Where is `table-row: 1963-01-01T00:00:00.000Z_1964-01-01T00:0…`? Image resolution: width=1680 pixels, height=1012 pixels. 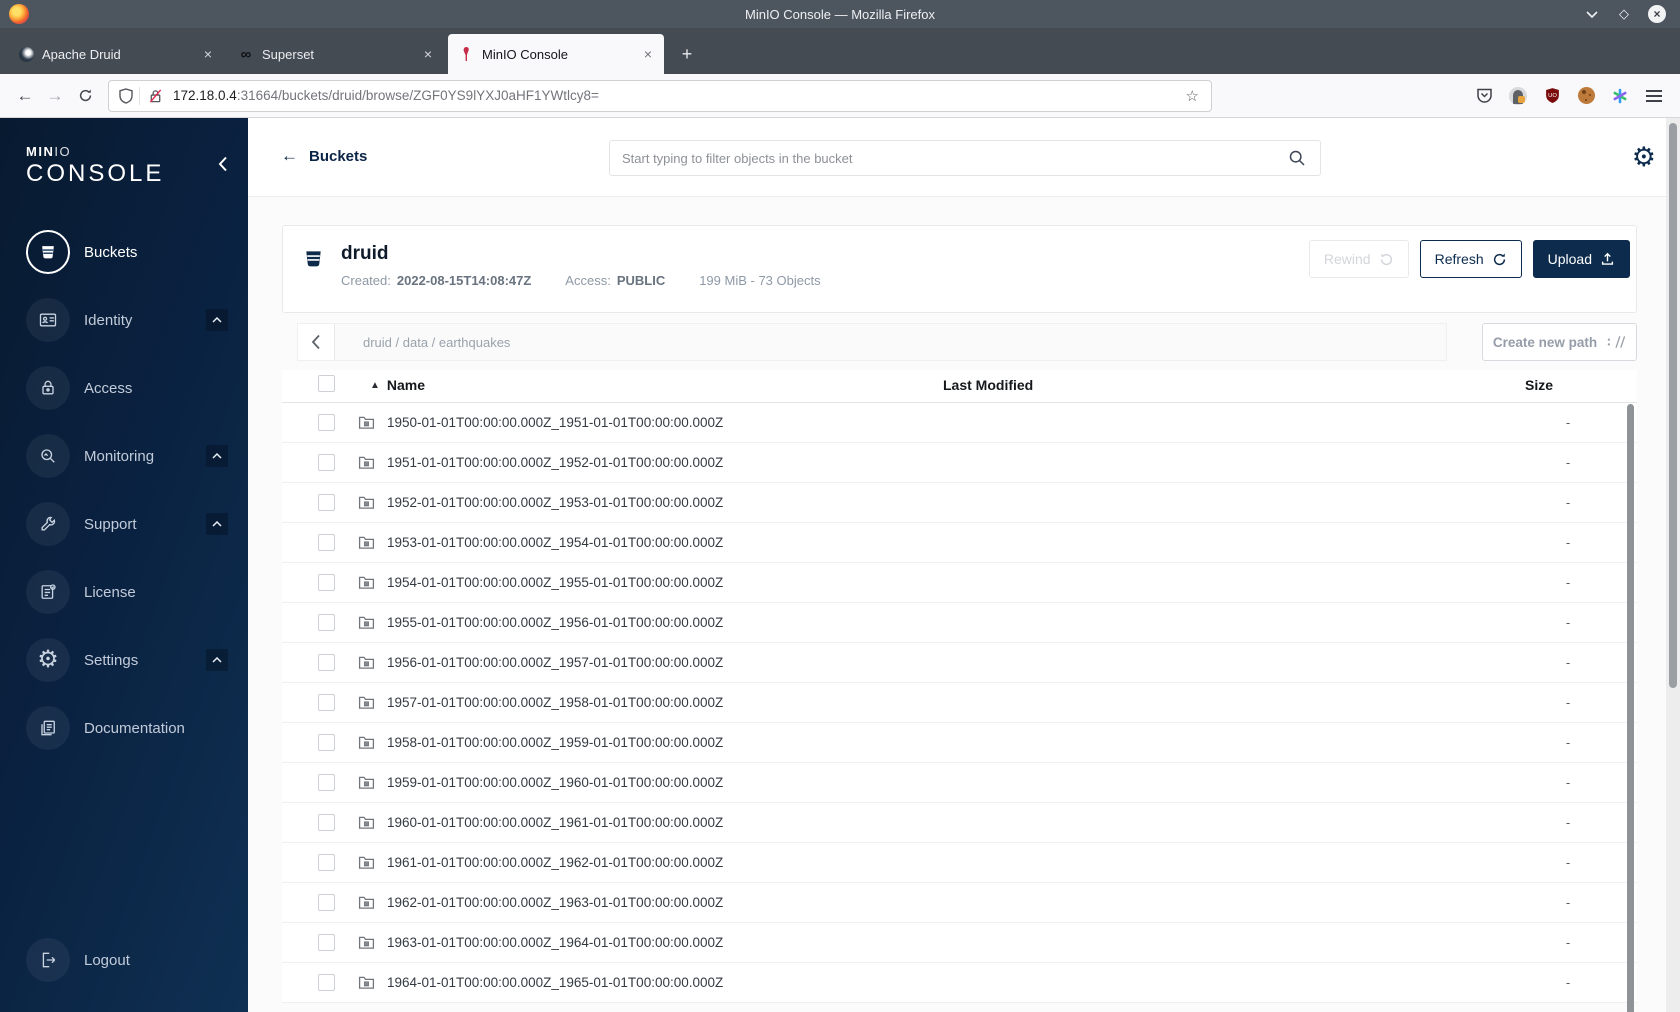 table-row: 1963-01-01T00:00:00.000Z_1964-01-01T00:0… is located at coordinates (959, 943).